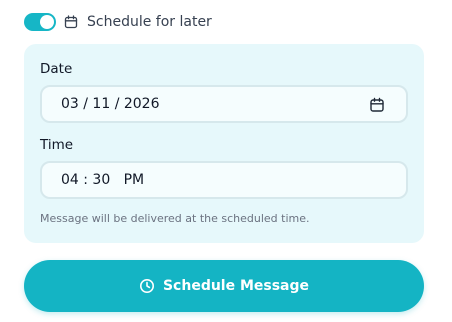 This screenshot has height=322, width=452. What do you see at coordinates (224, 180) in the screenshot?
I see `time-input: 04 : 30 PM` at bounding box center [224, 180].